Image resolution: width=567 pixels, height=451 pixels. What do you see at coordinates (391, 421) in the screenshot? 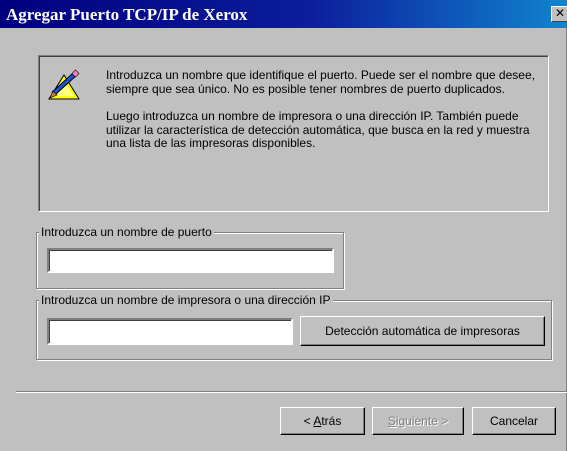
I see `next-mnemonic: S` at bounding box center [391, 421].